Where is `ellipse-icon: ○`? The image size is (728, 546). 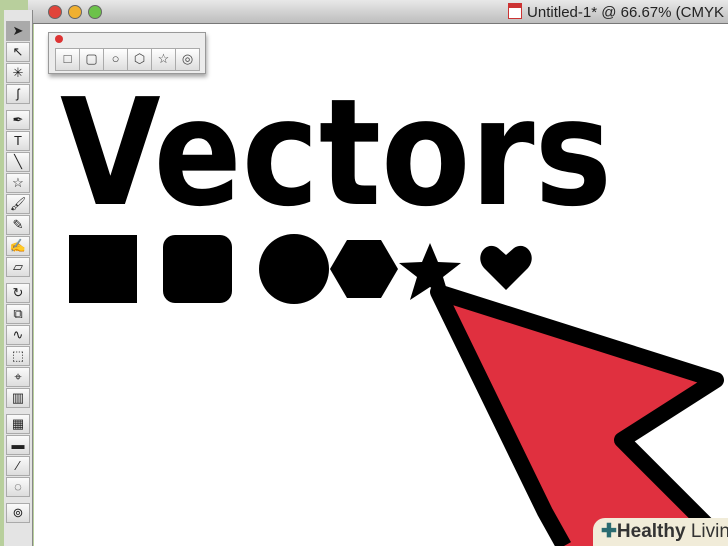 ellipse-icon: ○ is located at coordinates (115, 58).